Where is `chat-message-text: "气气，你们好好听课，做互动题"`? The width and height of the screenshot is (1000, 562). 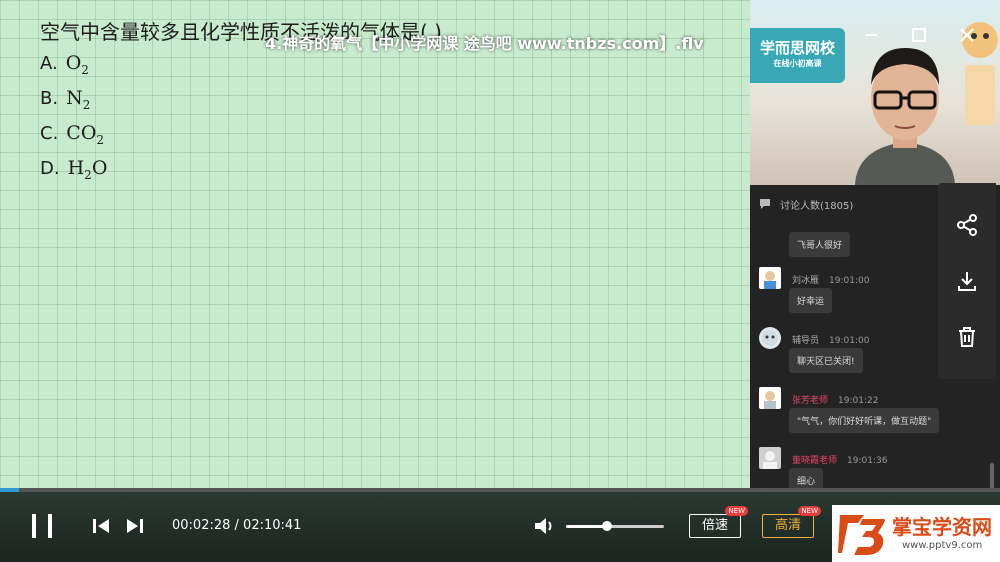
chat-message-text: "气气，你们好好听课，做互动题" is located at coordinates (864, 420).